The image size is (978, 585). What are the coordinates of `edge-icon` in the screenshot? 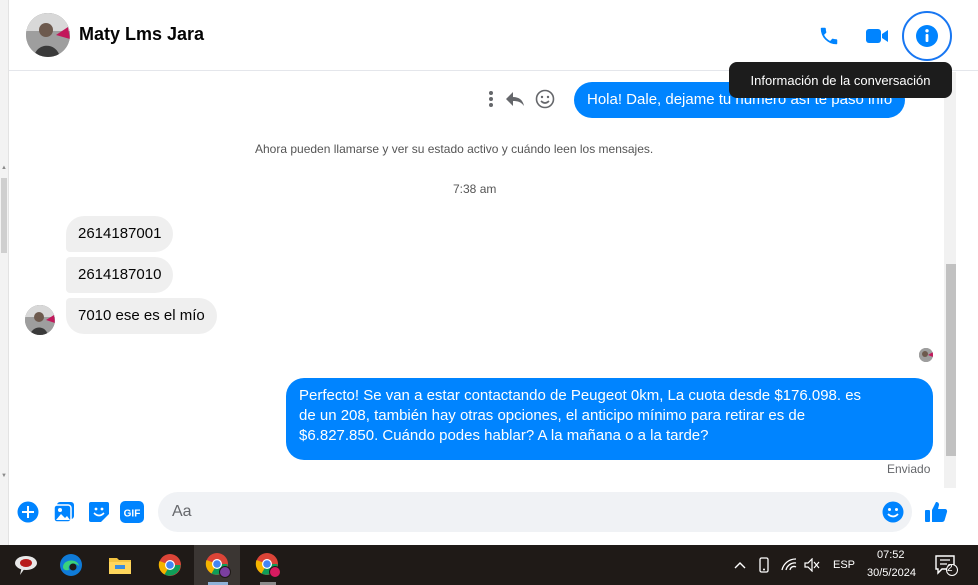 It's located at (71, 565).